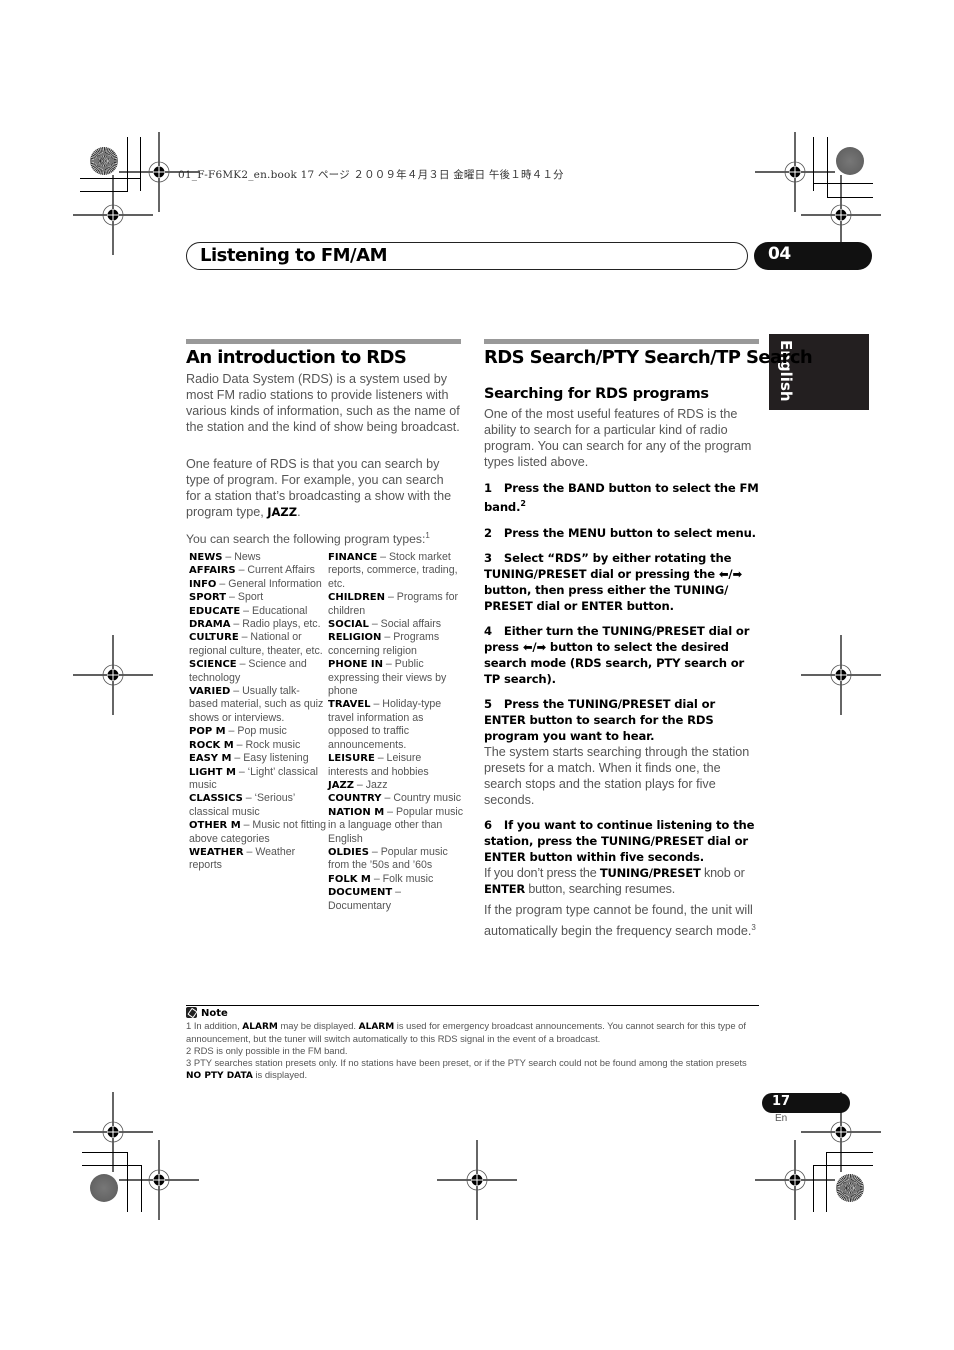 Image resolution: width=954 pixels, height=1350 pixels. What do you see at coordinates (370, 784) in the screenshot?
I see `program-type-description: – Jazz` at bounding box center [370, 784].